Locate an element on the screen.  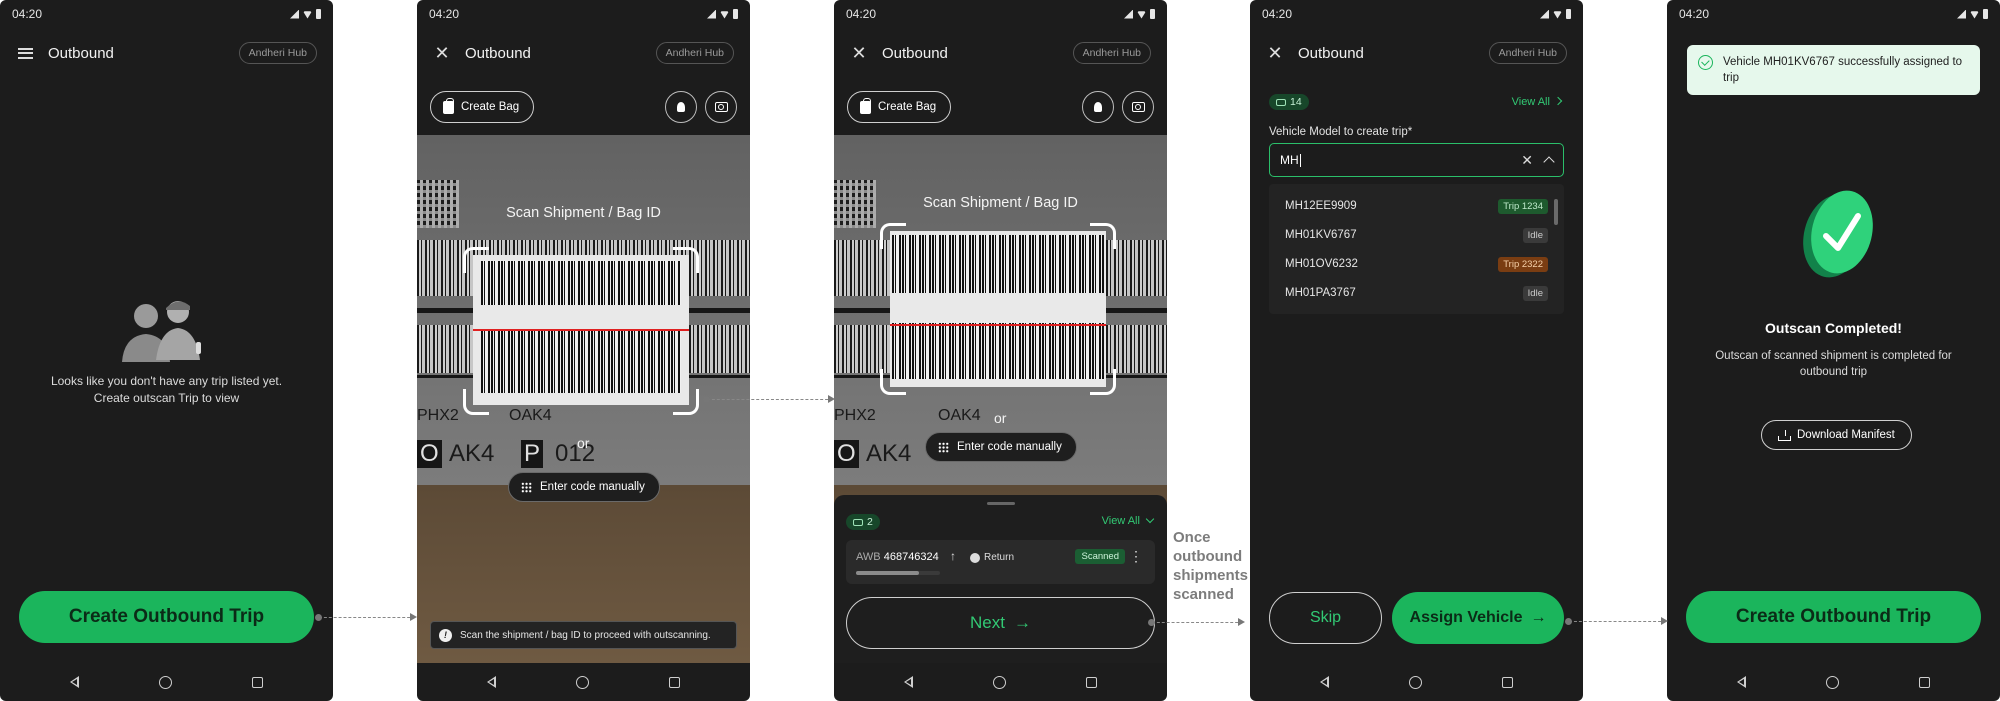
vehicle-option: MH01OV6232 Trip 2322 is located at coordinates (1416, 264).